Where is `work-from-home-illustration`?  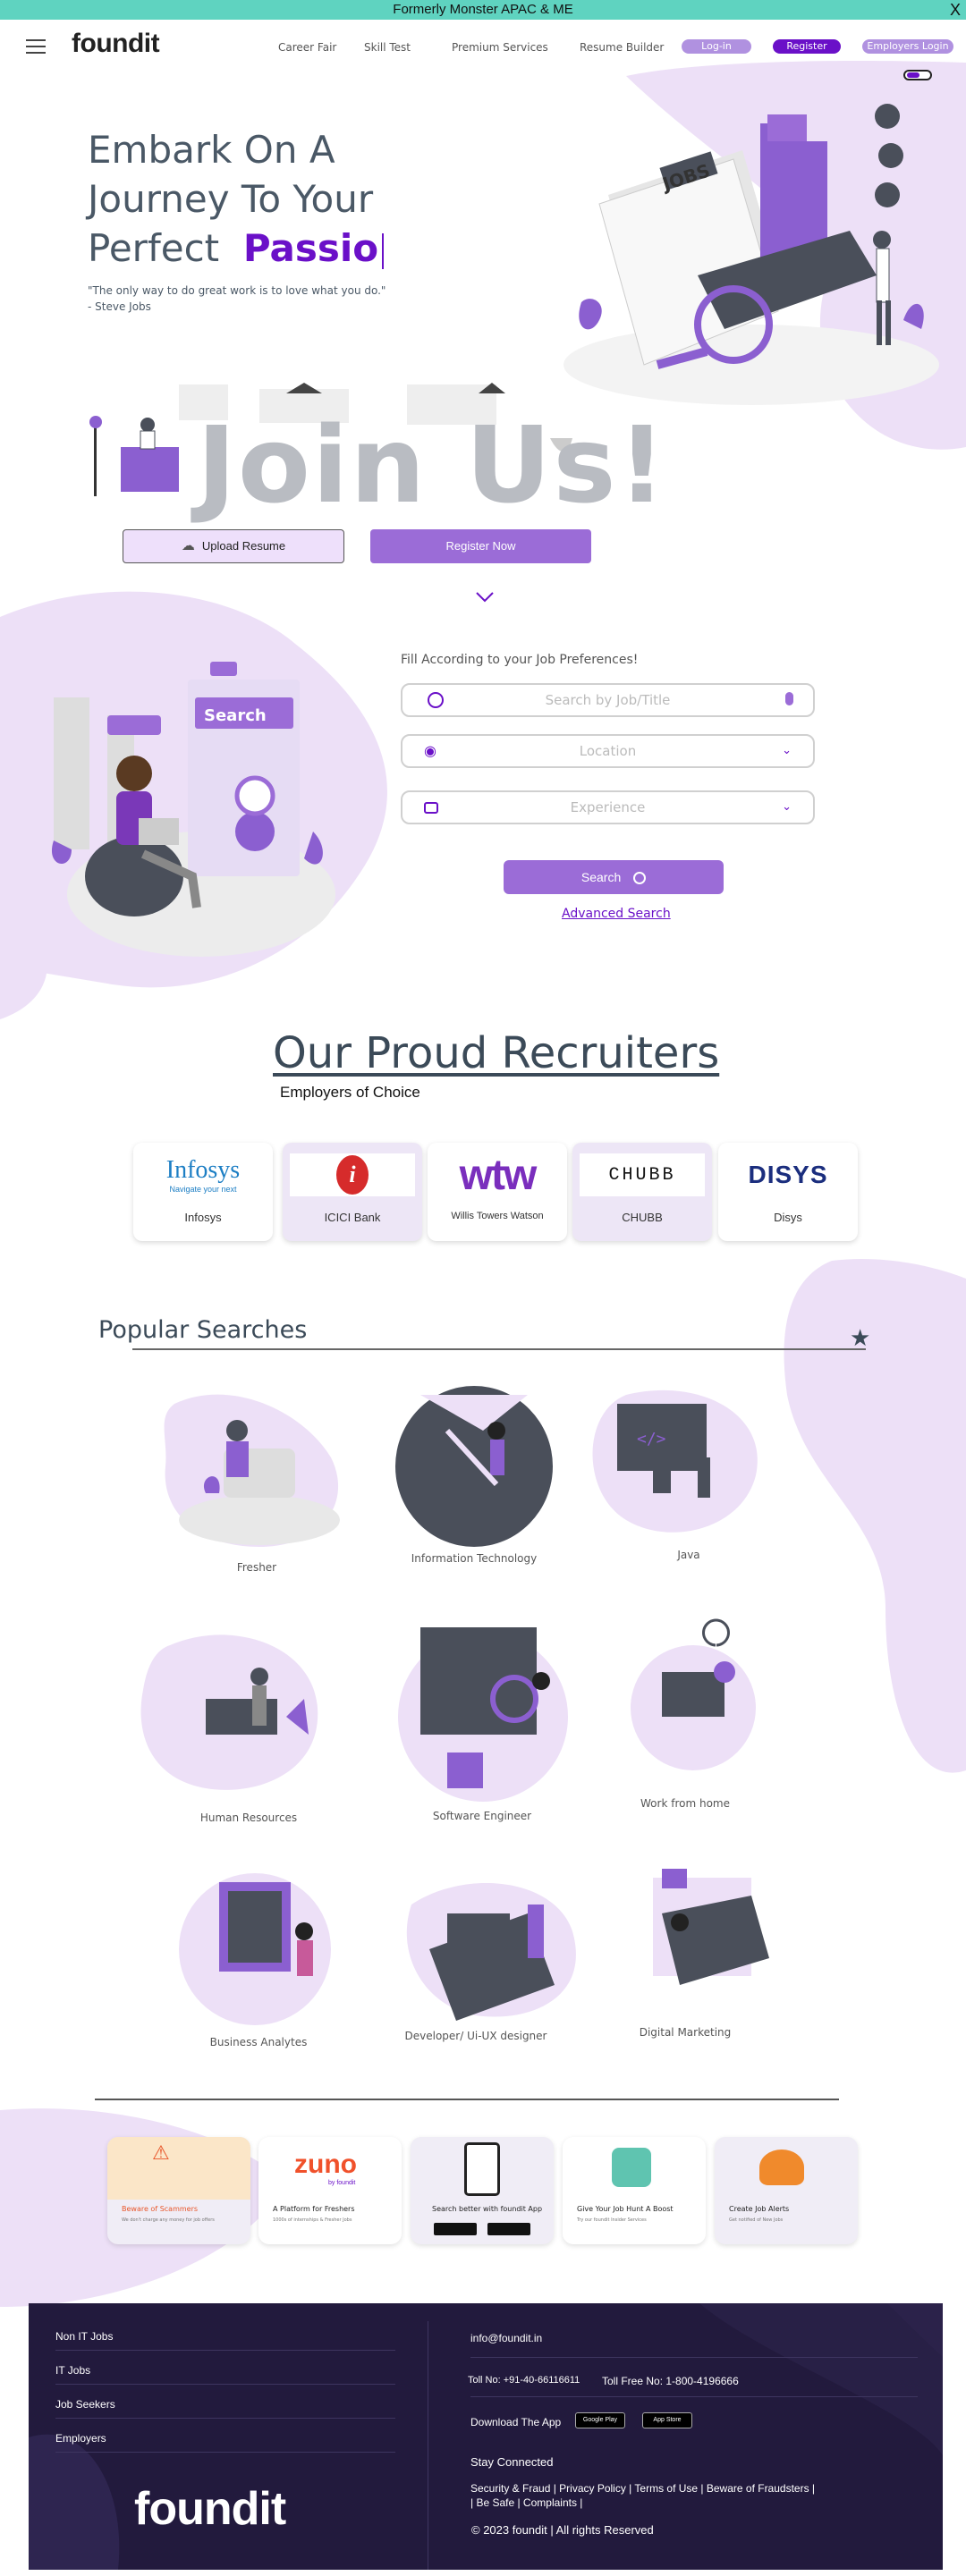
work-from-home-illustration is located at coordinates (693, 1694).